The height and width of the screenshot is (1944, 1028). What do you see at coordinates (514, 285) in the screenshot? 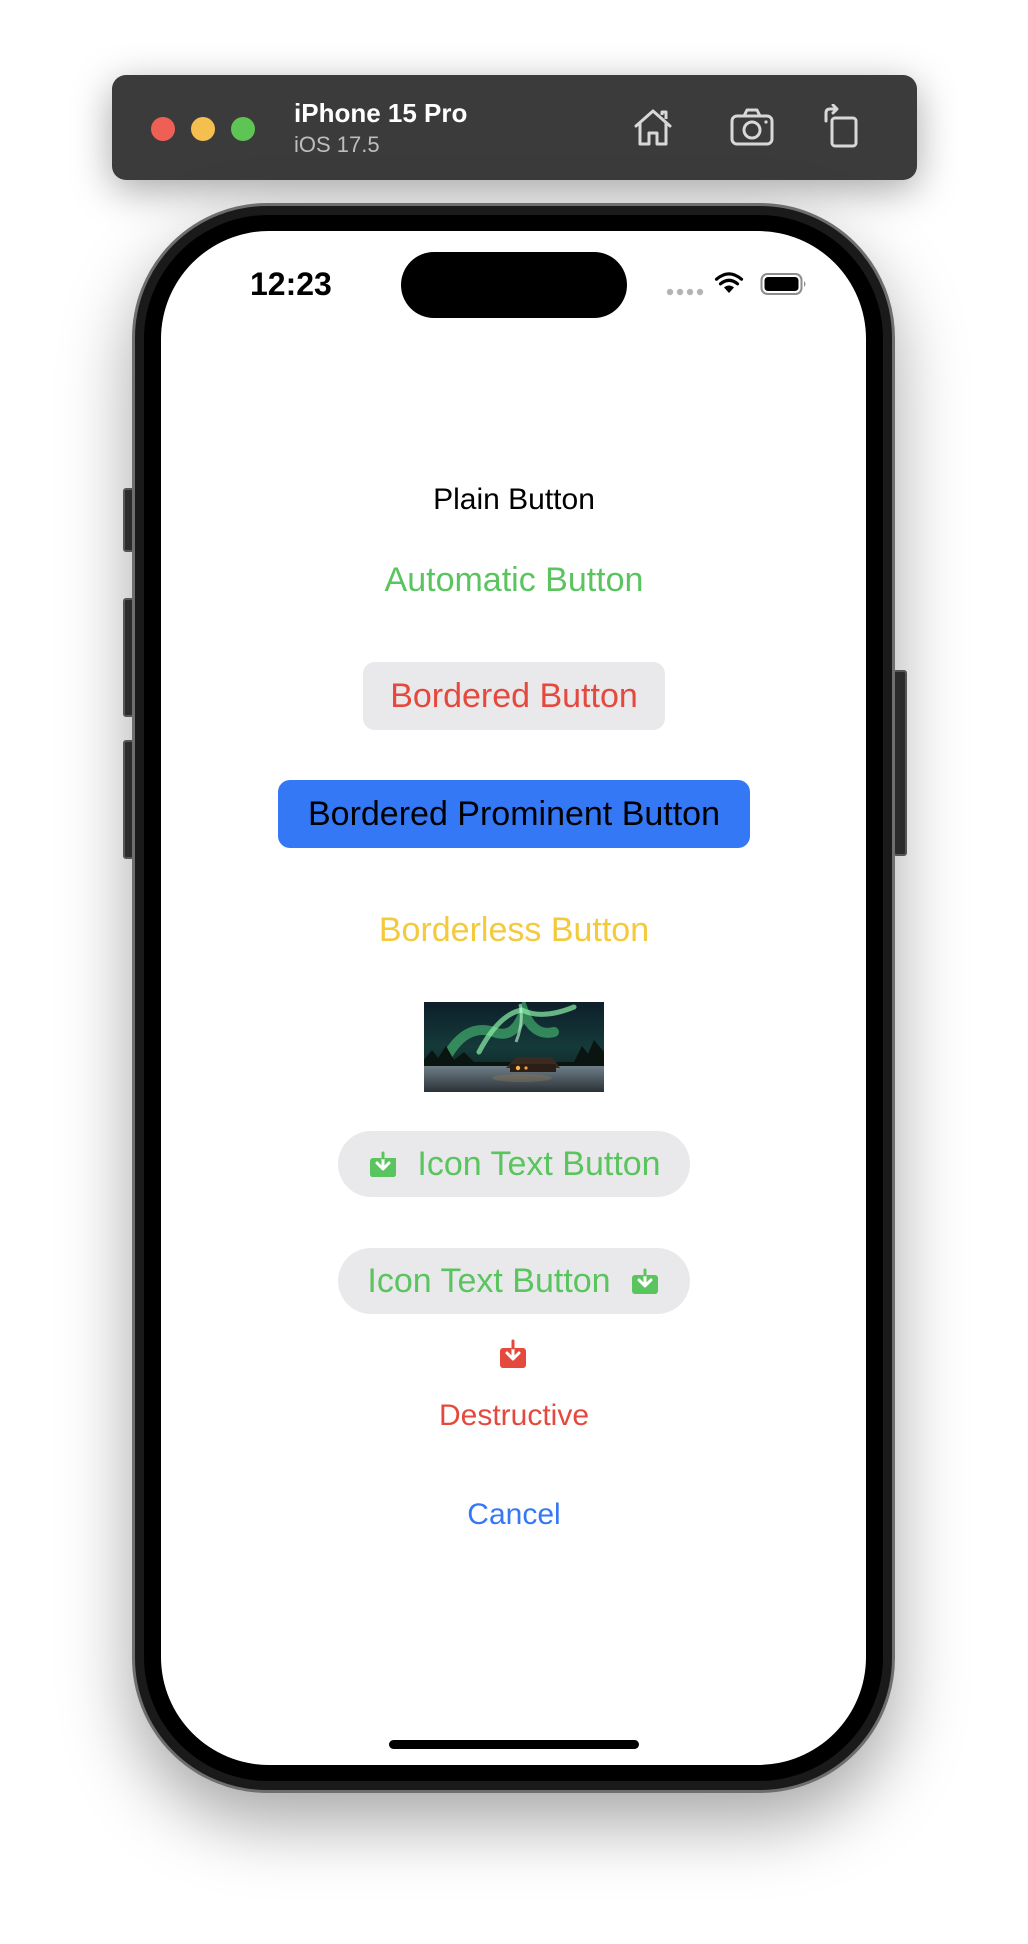
I see `dynamic-island` at bounding box center [514, 285].